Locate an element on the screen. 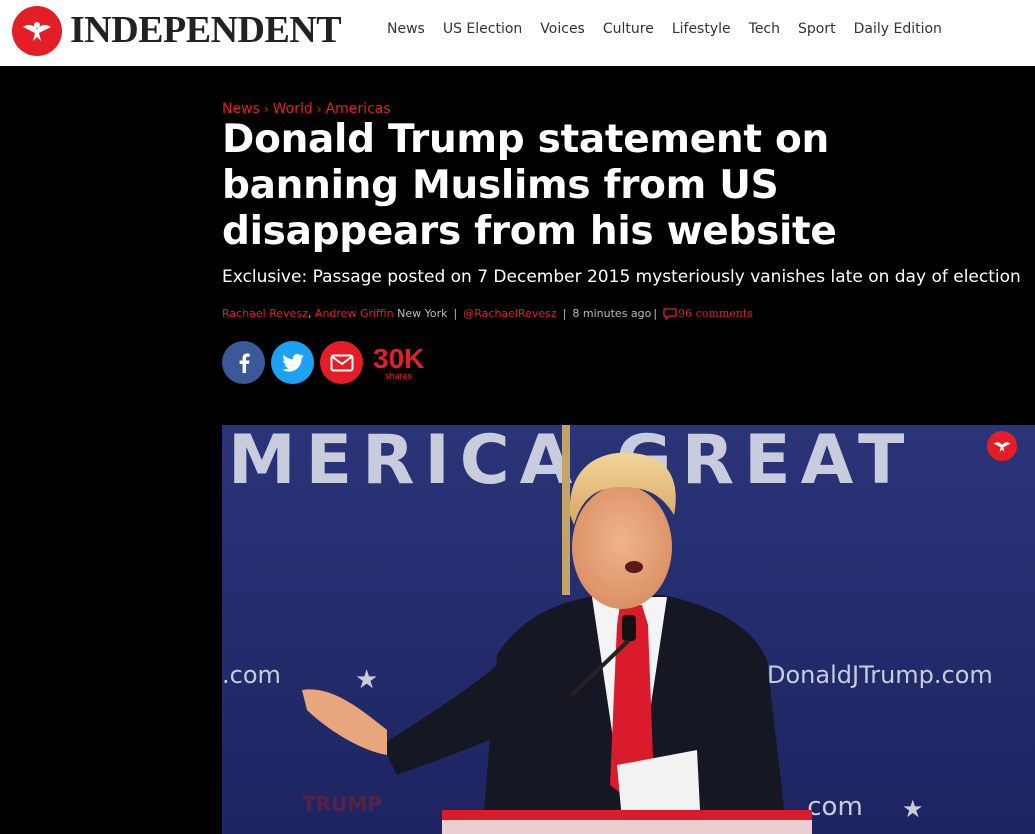  speech-bubble-icon is located at coordinates (670, 314).